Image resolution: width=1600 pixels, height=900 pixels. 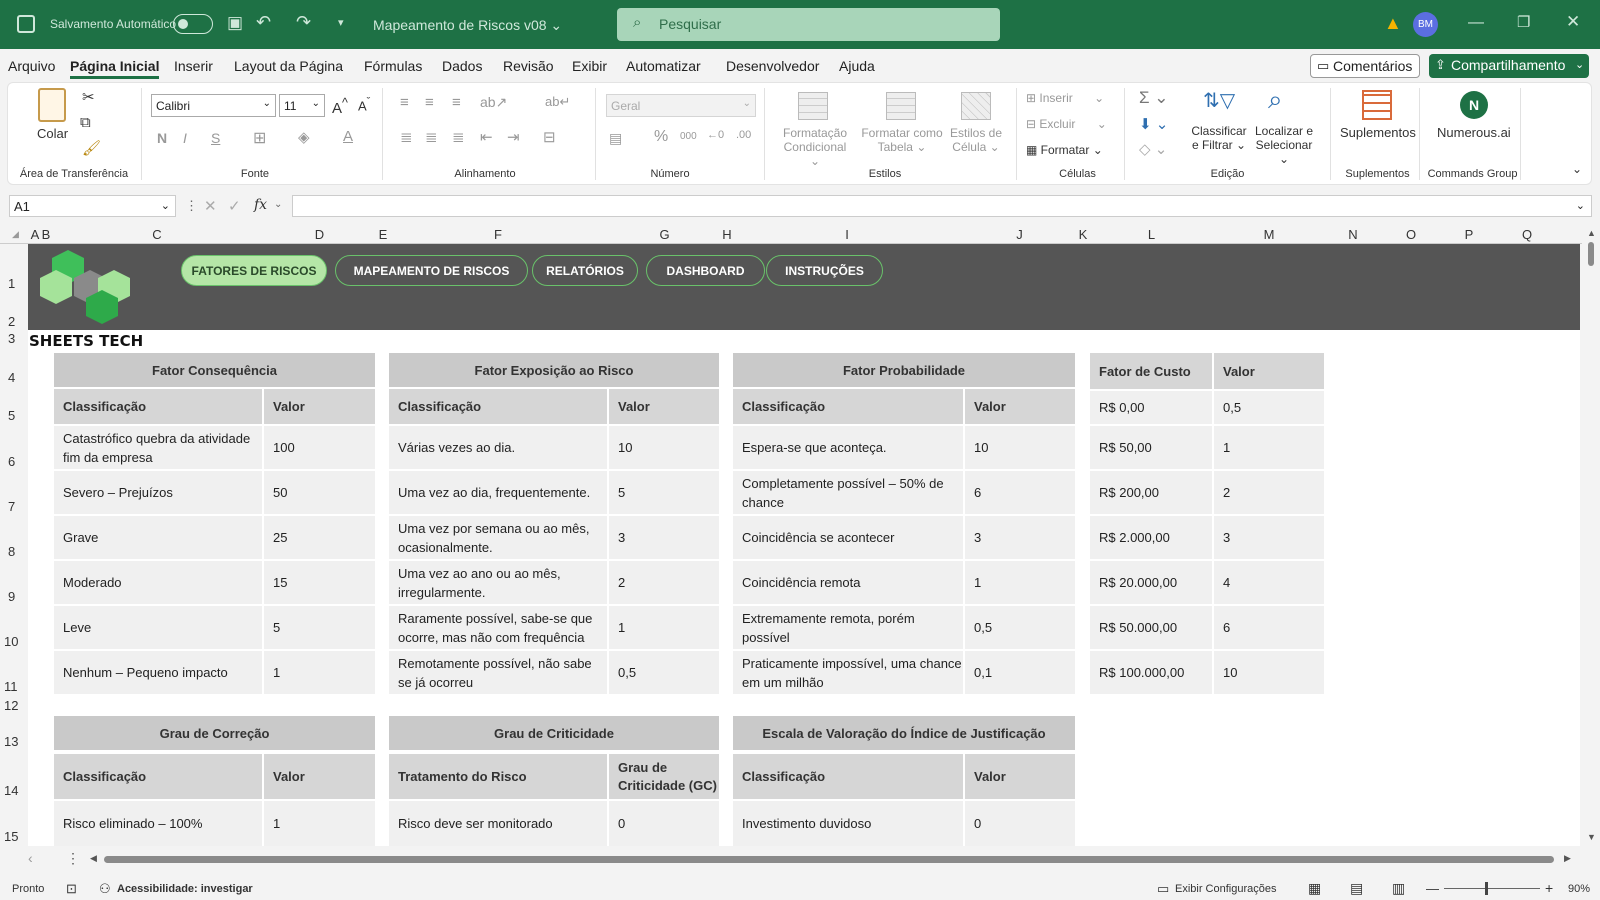 I want to click on delete-cells-button: ⊟ Excluir ⌄, so click(x=1066, y=124).